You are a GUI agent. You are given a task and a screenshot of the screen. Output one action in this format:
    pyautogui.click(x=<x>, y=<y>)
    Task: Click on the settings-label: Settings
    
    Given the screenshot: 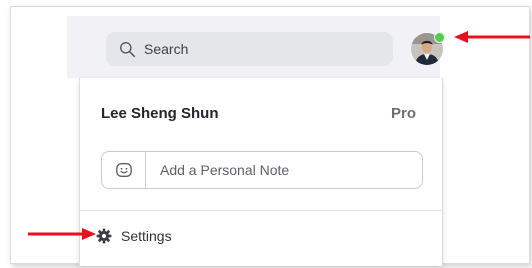 What is the action you would take?
    pyautogui.click(x=146, y=236)
    